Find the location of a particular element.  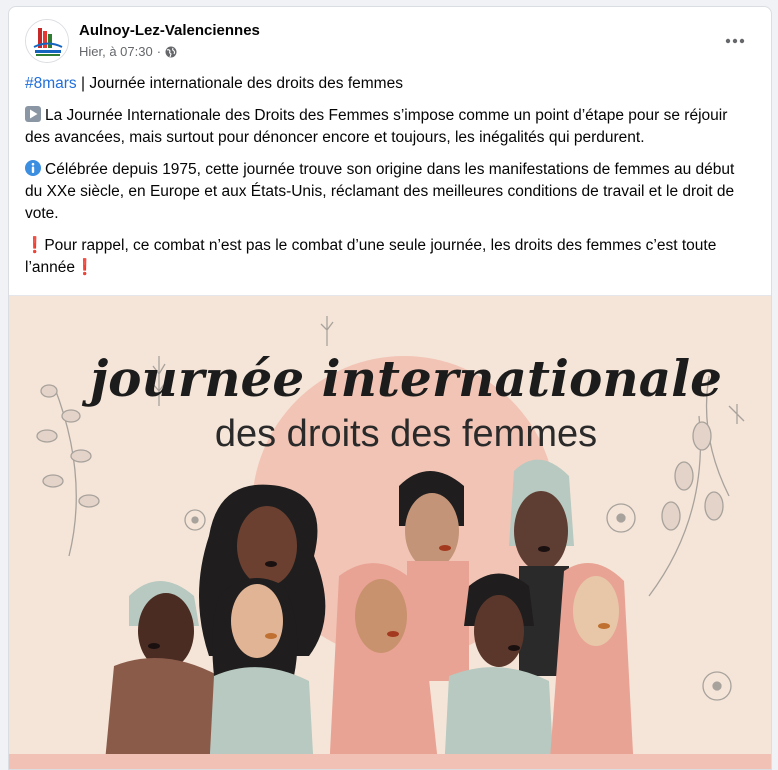

more-options-button is located at coordinates (735, 41).